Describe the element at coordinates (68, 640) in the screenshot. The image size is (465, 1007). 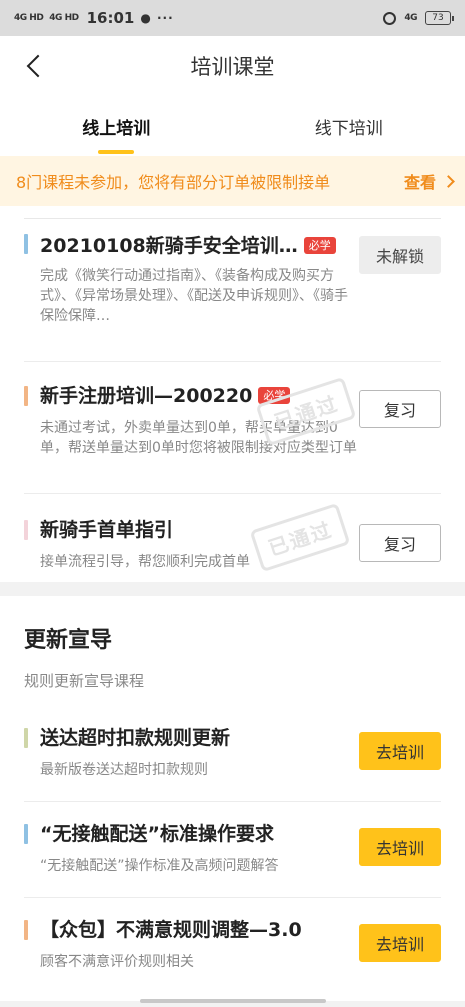
I see `section-title: 更新宣导` at that location.